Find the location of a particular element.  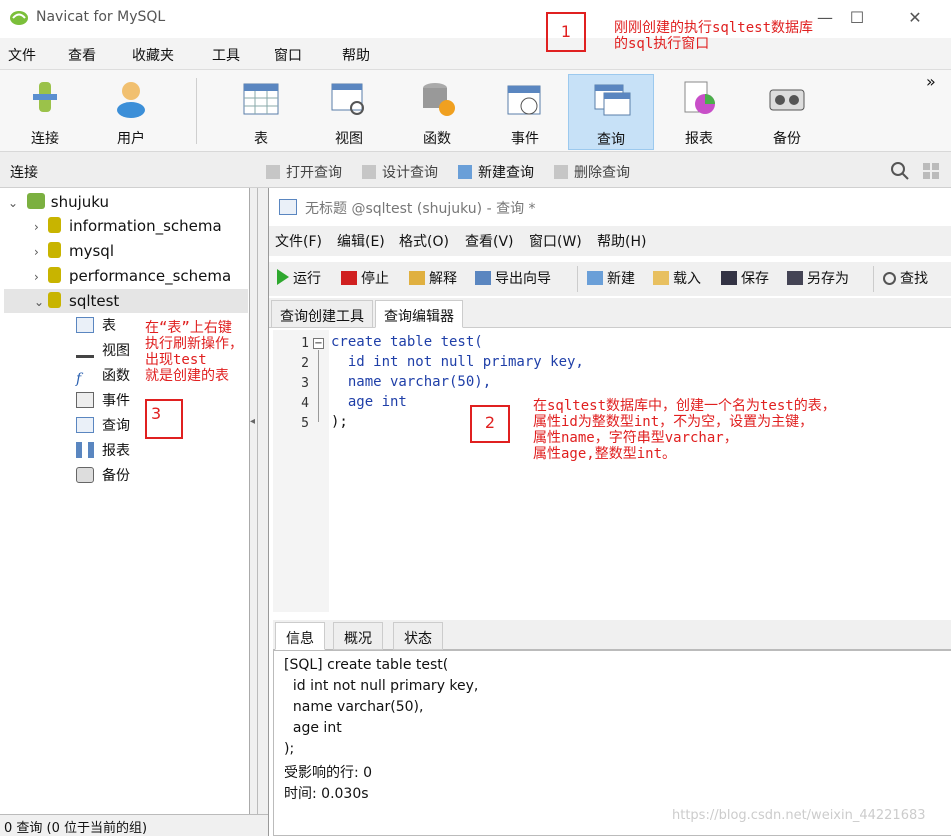

new-query-button: 新建查询 is located at coordinates (496, 172).